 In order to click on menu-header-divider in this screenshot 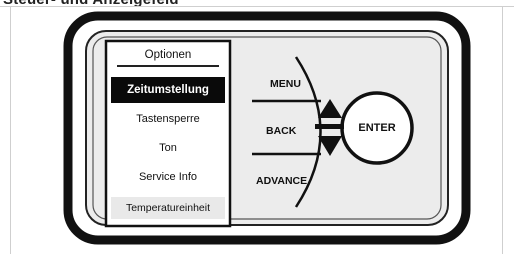, I will do `click(168, 66)`.